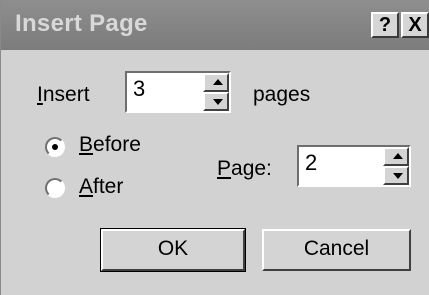 The height and width of the screenshot is (295, 429). What do you see at coordinates (224, 168) in the screenshot?
I see `page-label-mnemonic: P` at bounding box center [224, 168].